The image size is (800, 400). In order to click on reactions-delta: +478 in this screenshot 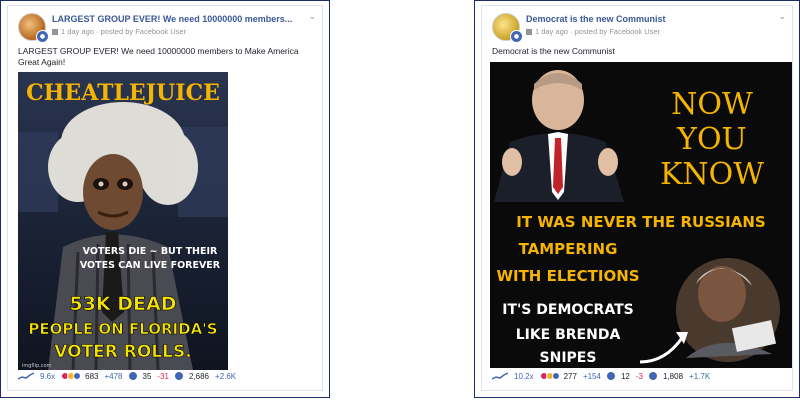, I will do `click(113, 376)`.